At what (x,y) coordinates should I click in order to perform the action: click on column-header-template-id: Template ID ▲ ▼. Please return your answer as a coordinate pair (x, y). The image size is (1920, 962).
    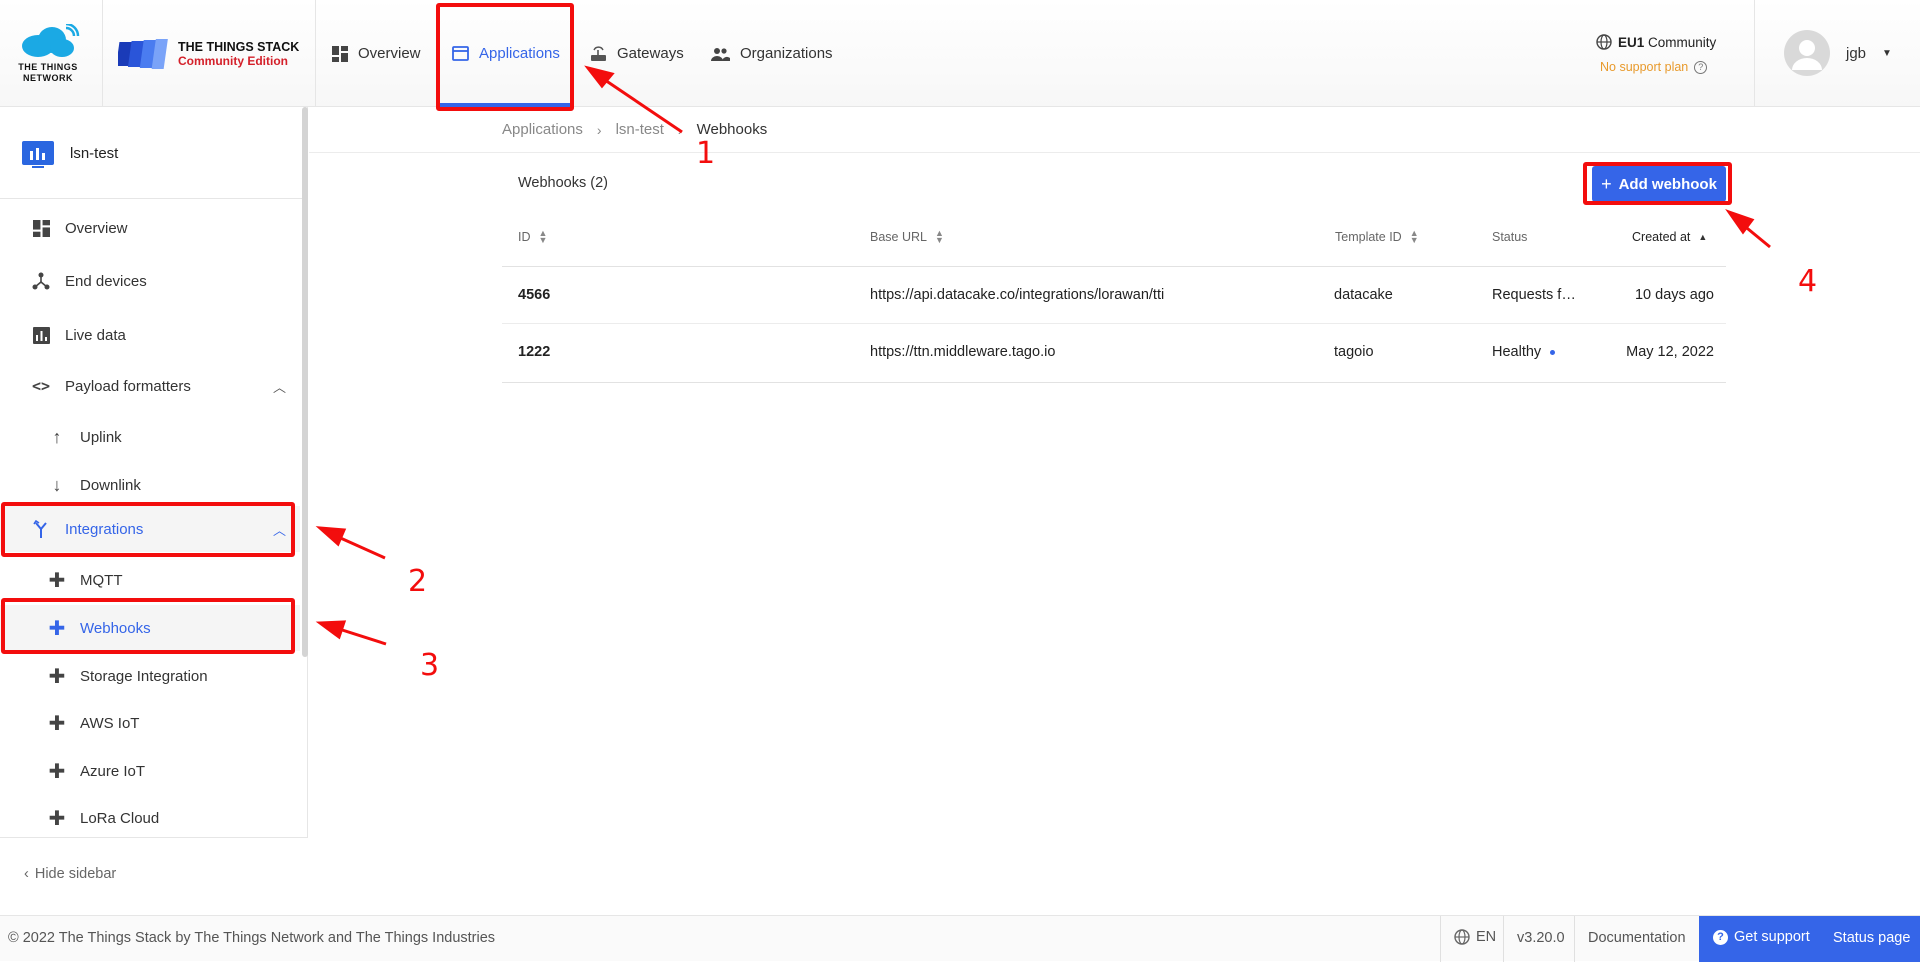
    Looking at the image, I should click on (1377, 236).